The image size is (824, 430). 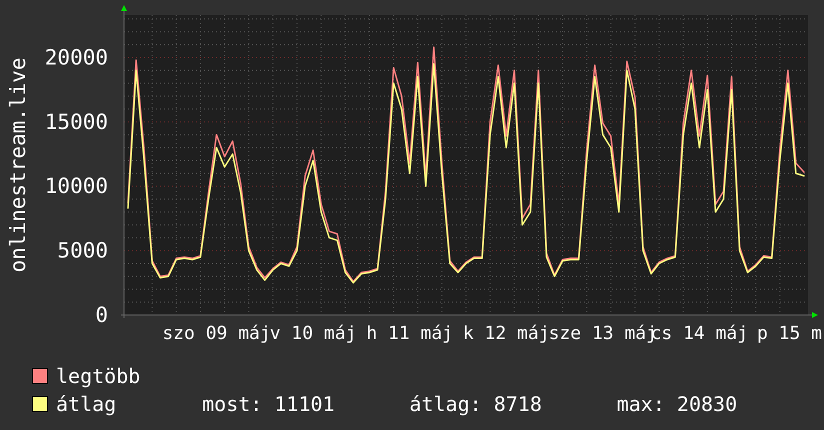 I want to click on stat-value: átlag: 8718, so click(x=476, y=404).